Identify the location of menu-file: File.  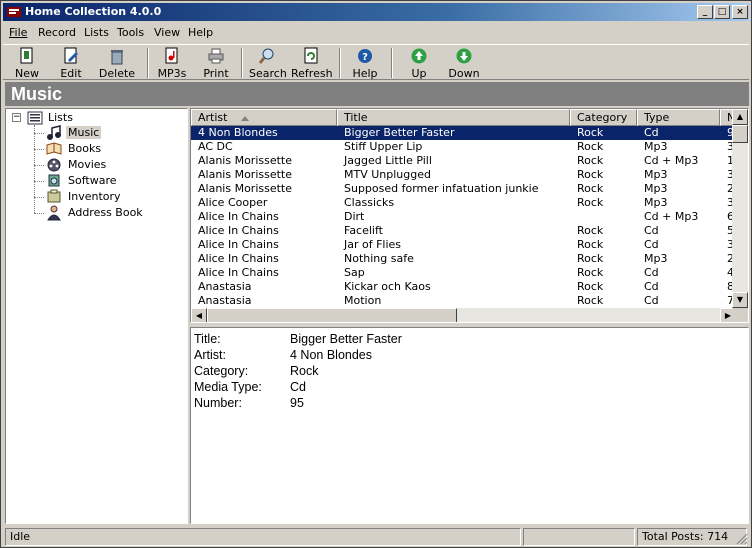
(18, 32).